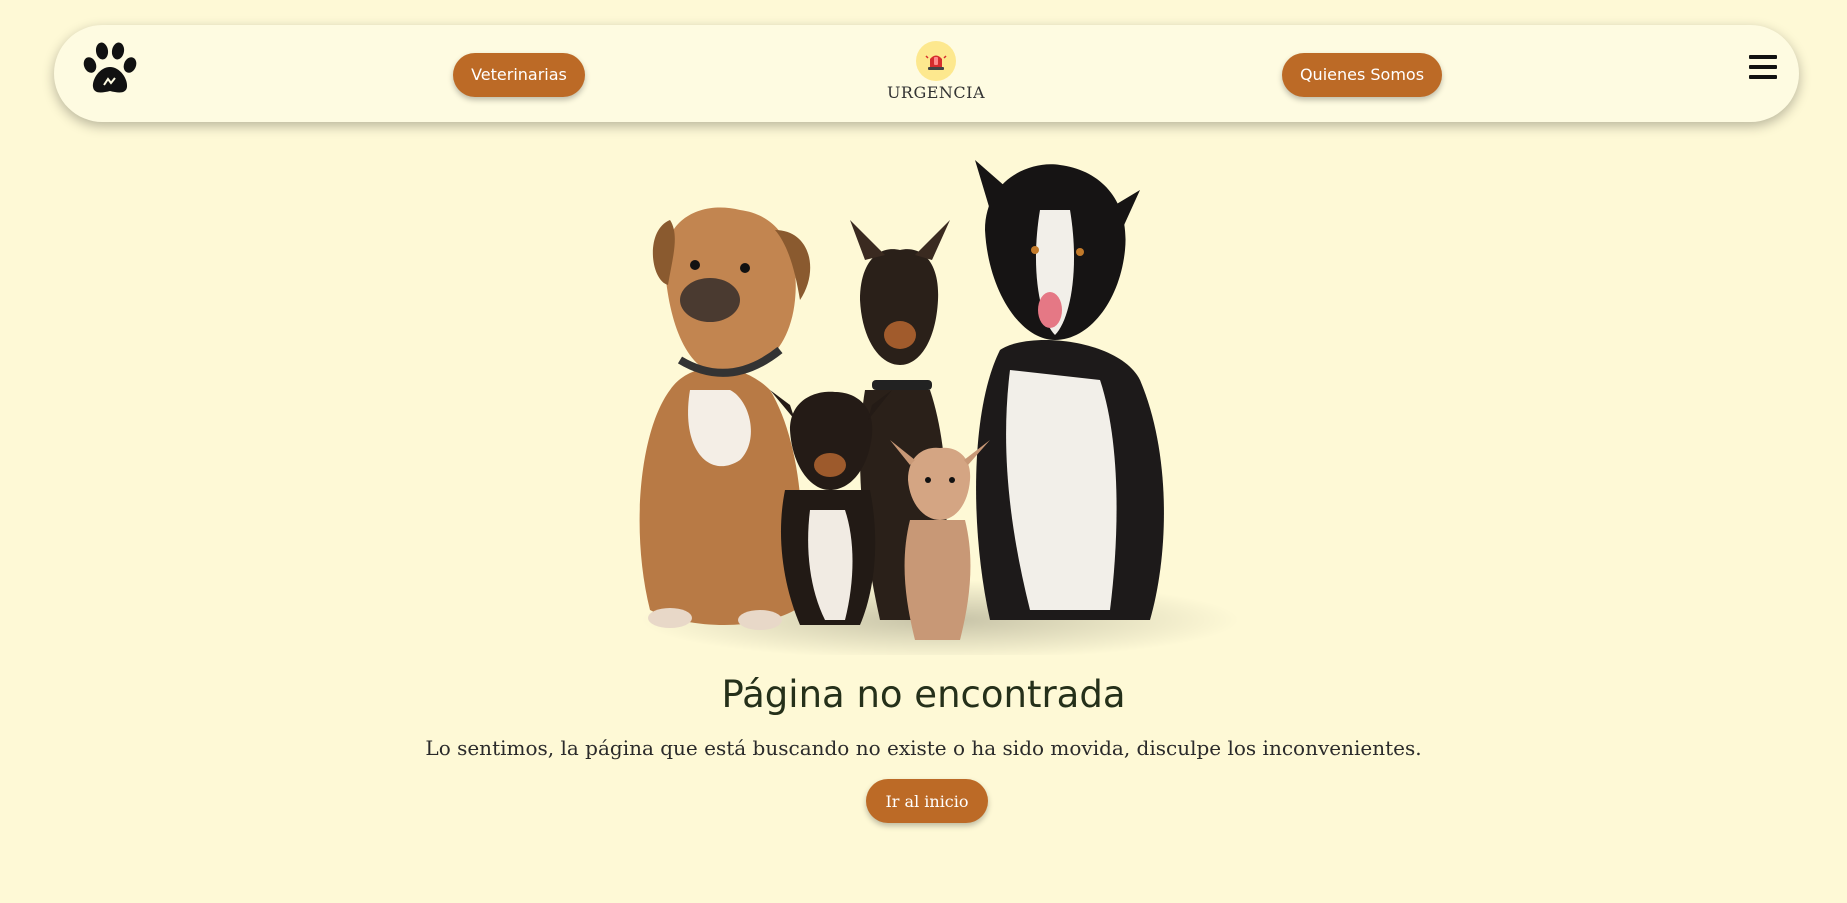 This screenshot has height=903, width=1847. What do you see at coordinates (1069, 390) in the screenshot?
I see `border-collie-dog` at bounding box center [1069, 390].